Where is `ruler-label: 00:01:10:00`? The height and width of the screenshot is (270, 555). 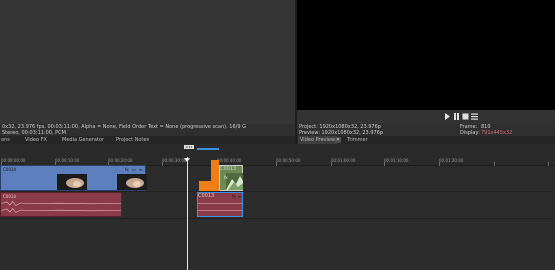 ruler-label: 00:01:10:00 is located at coordinates (396, 160).